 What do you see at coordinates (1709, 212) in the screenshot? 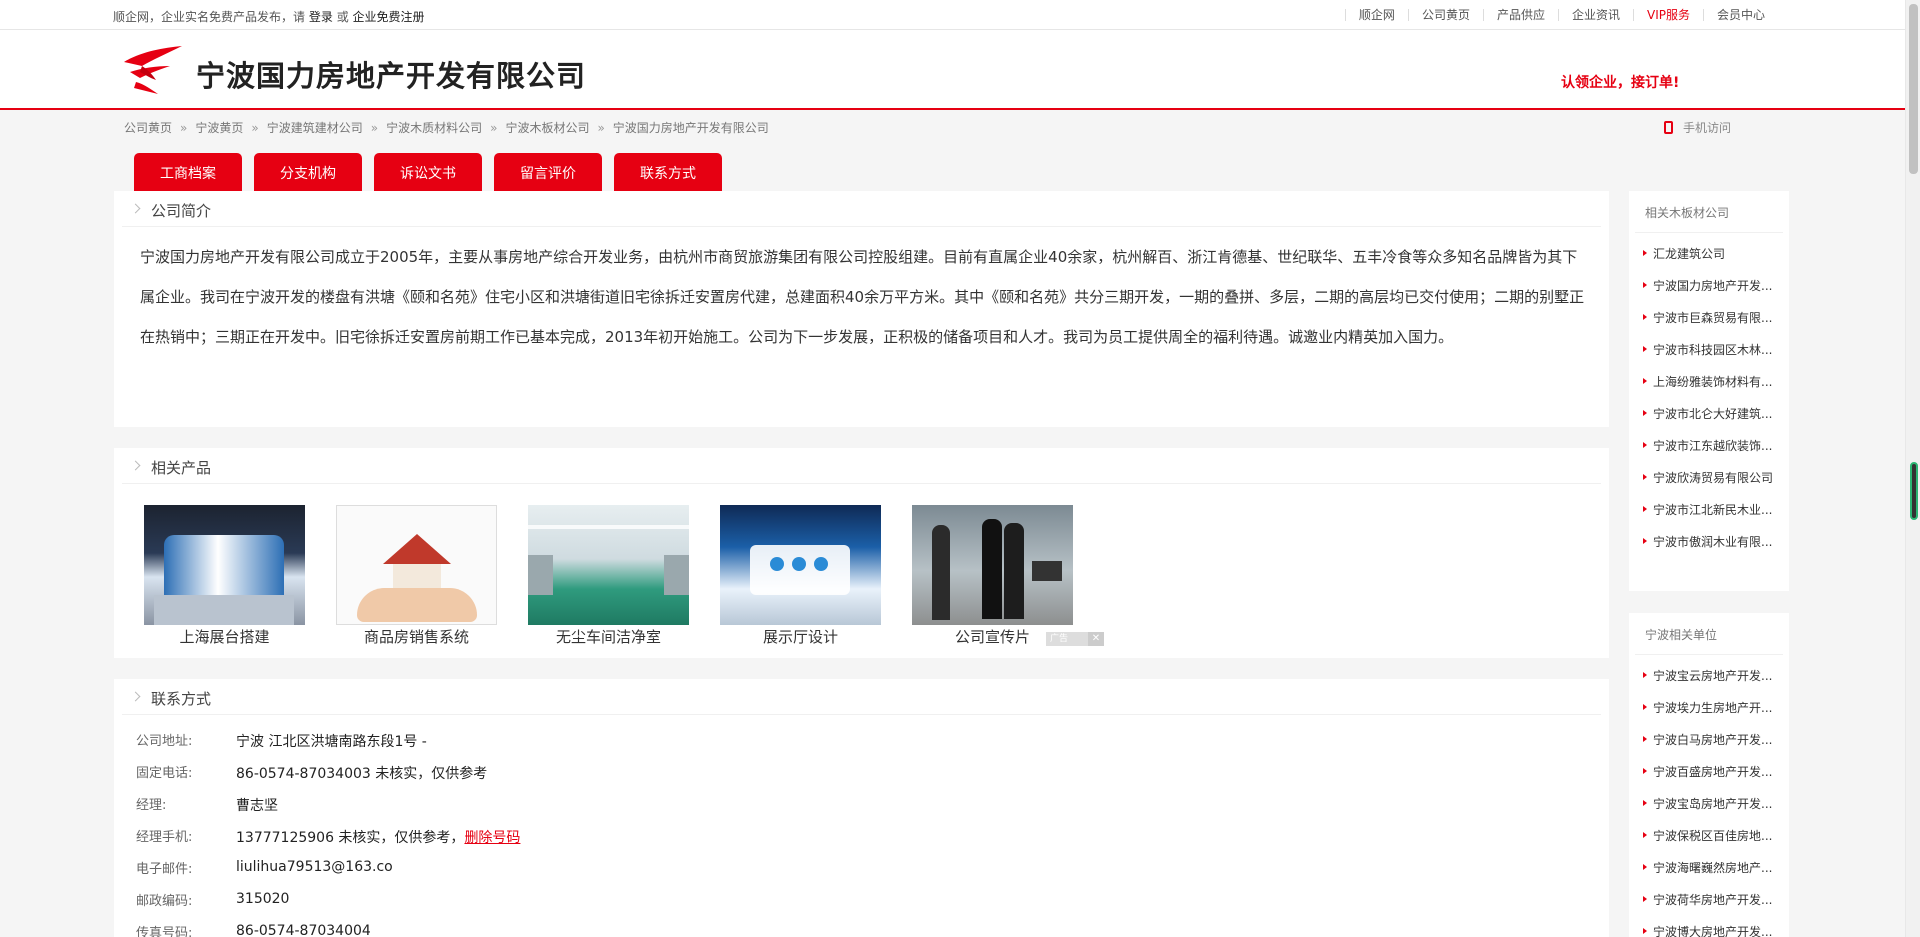
I see `related-companies-title: 相关木板材公司` at bounding box center [1709, 212].